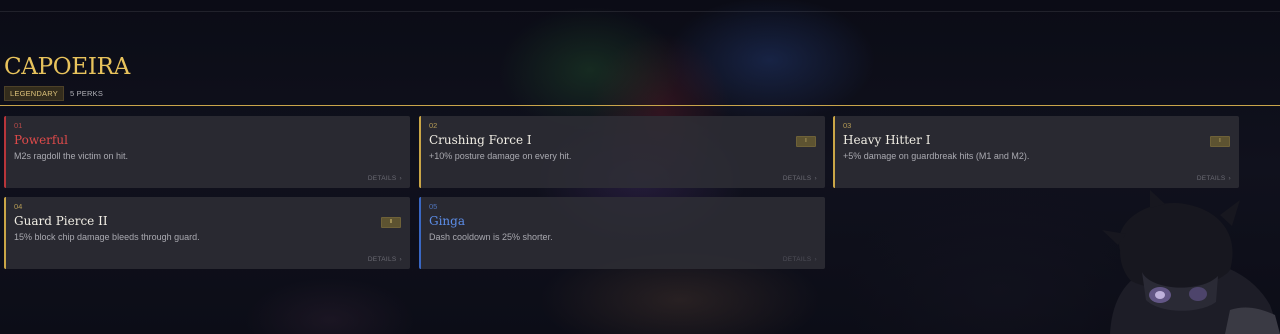  I want to click on perk-name: Heavy Hitter I, so click(887, 140).